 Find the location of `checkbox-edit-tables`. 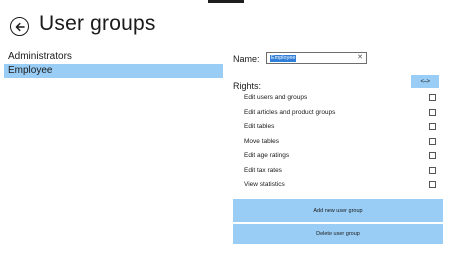

checkbox-edit-tables is located at coordinates (432, 126).